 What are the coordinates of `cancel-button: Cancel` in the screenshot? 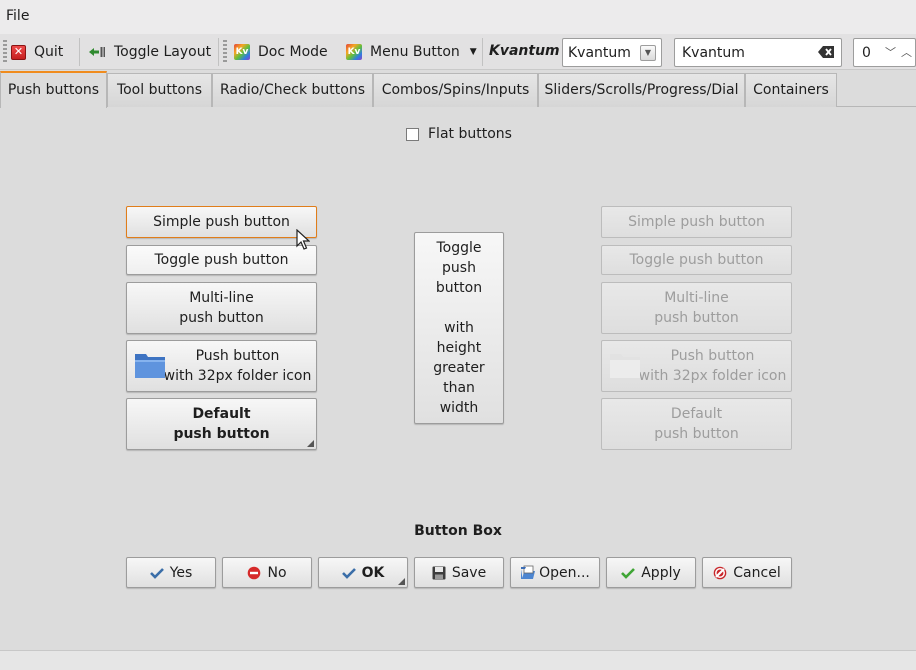 It's located at (747, 572).